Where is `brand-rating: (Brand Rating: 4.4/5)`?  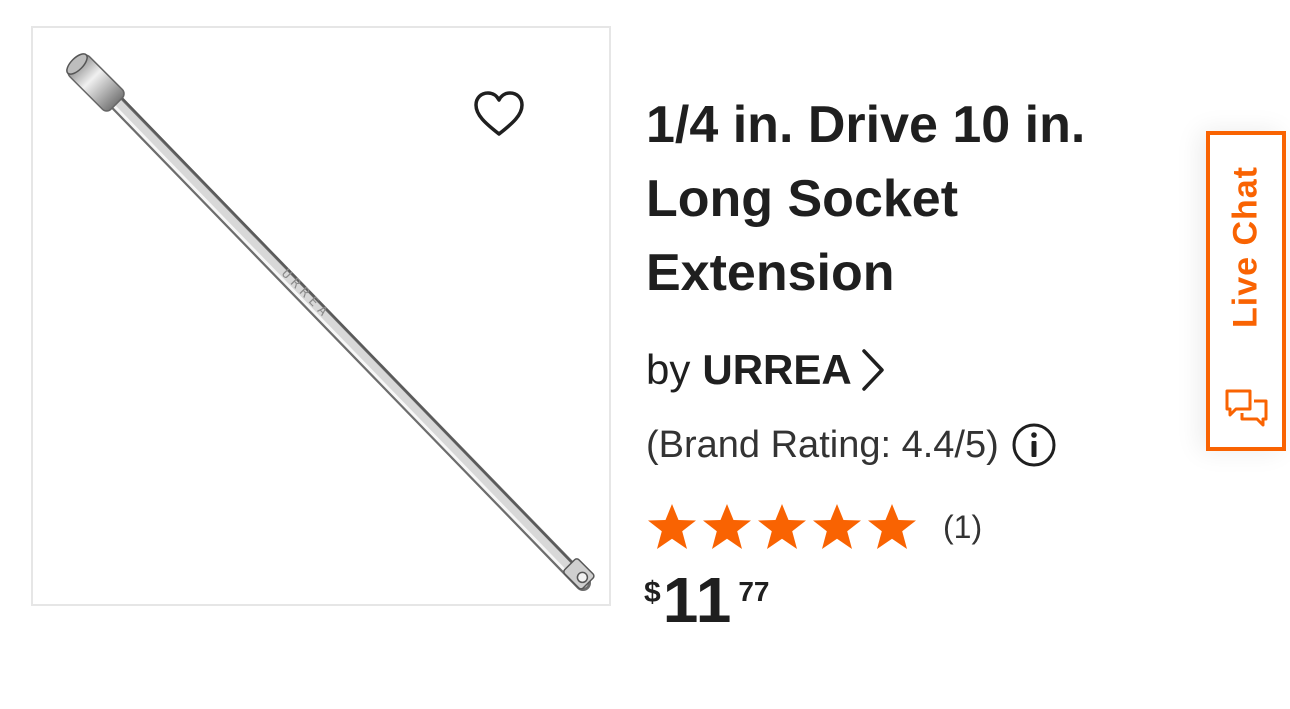 brand-rating: (Brand Rating: 4.4/5) is located at coordinates (851, 445).